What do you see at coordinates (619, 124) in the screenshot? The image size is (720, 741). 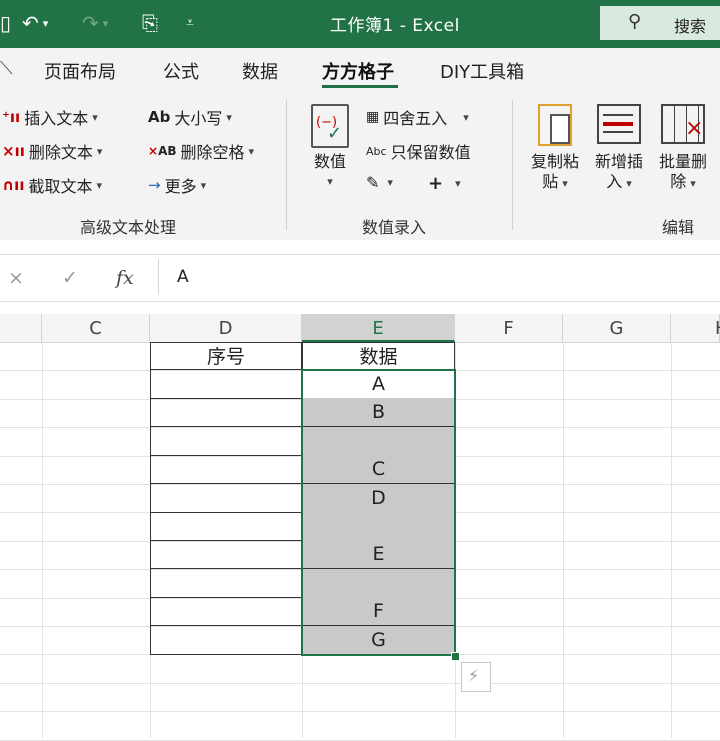 I see `insert-rows-icon` at bounding box center [619, 124].